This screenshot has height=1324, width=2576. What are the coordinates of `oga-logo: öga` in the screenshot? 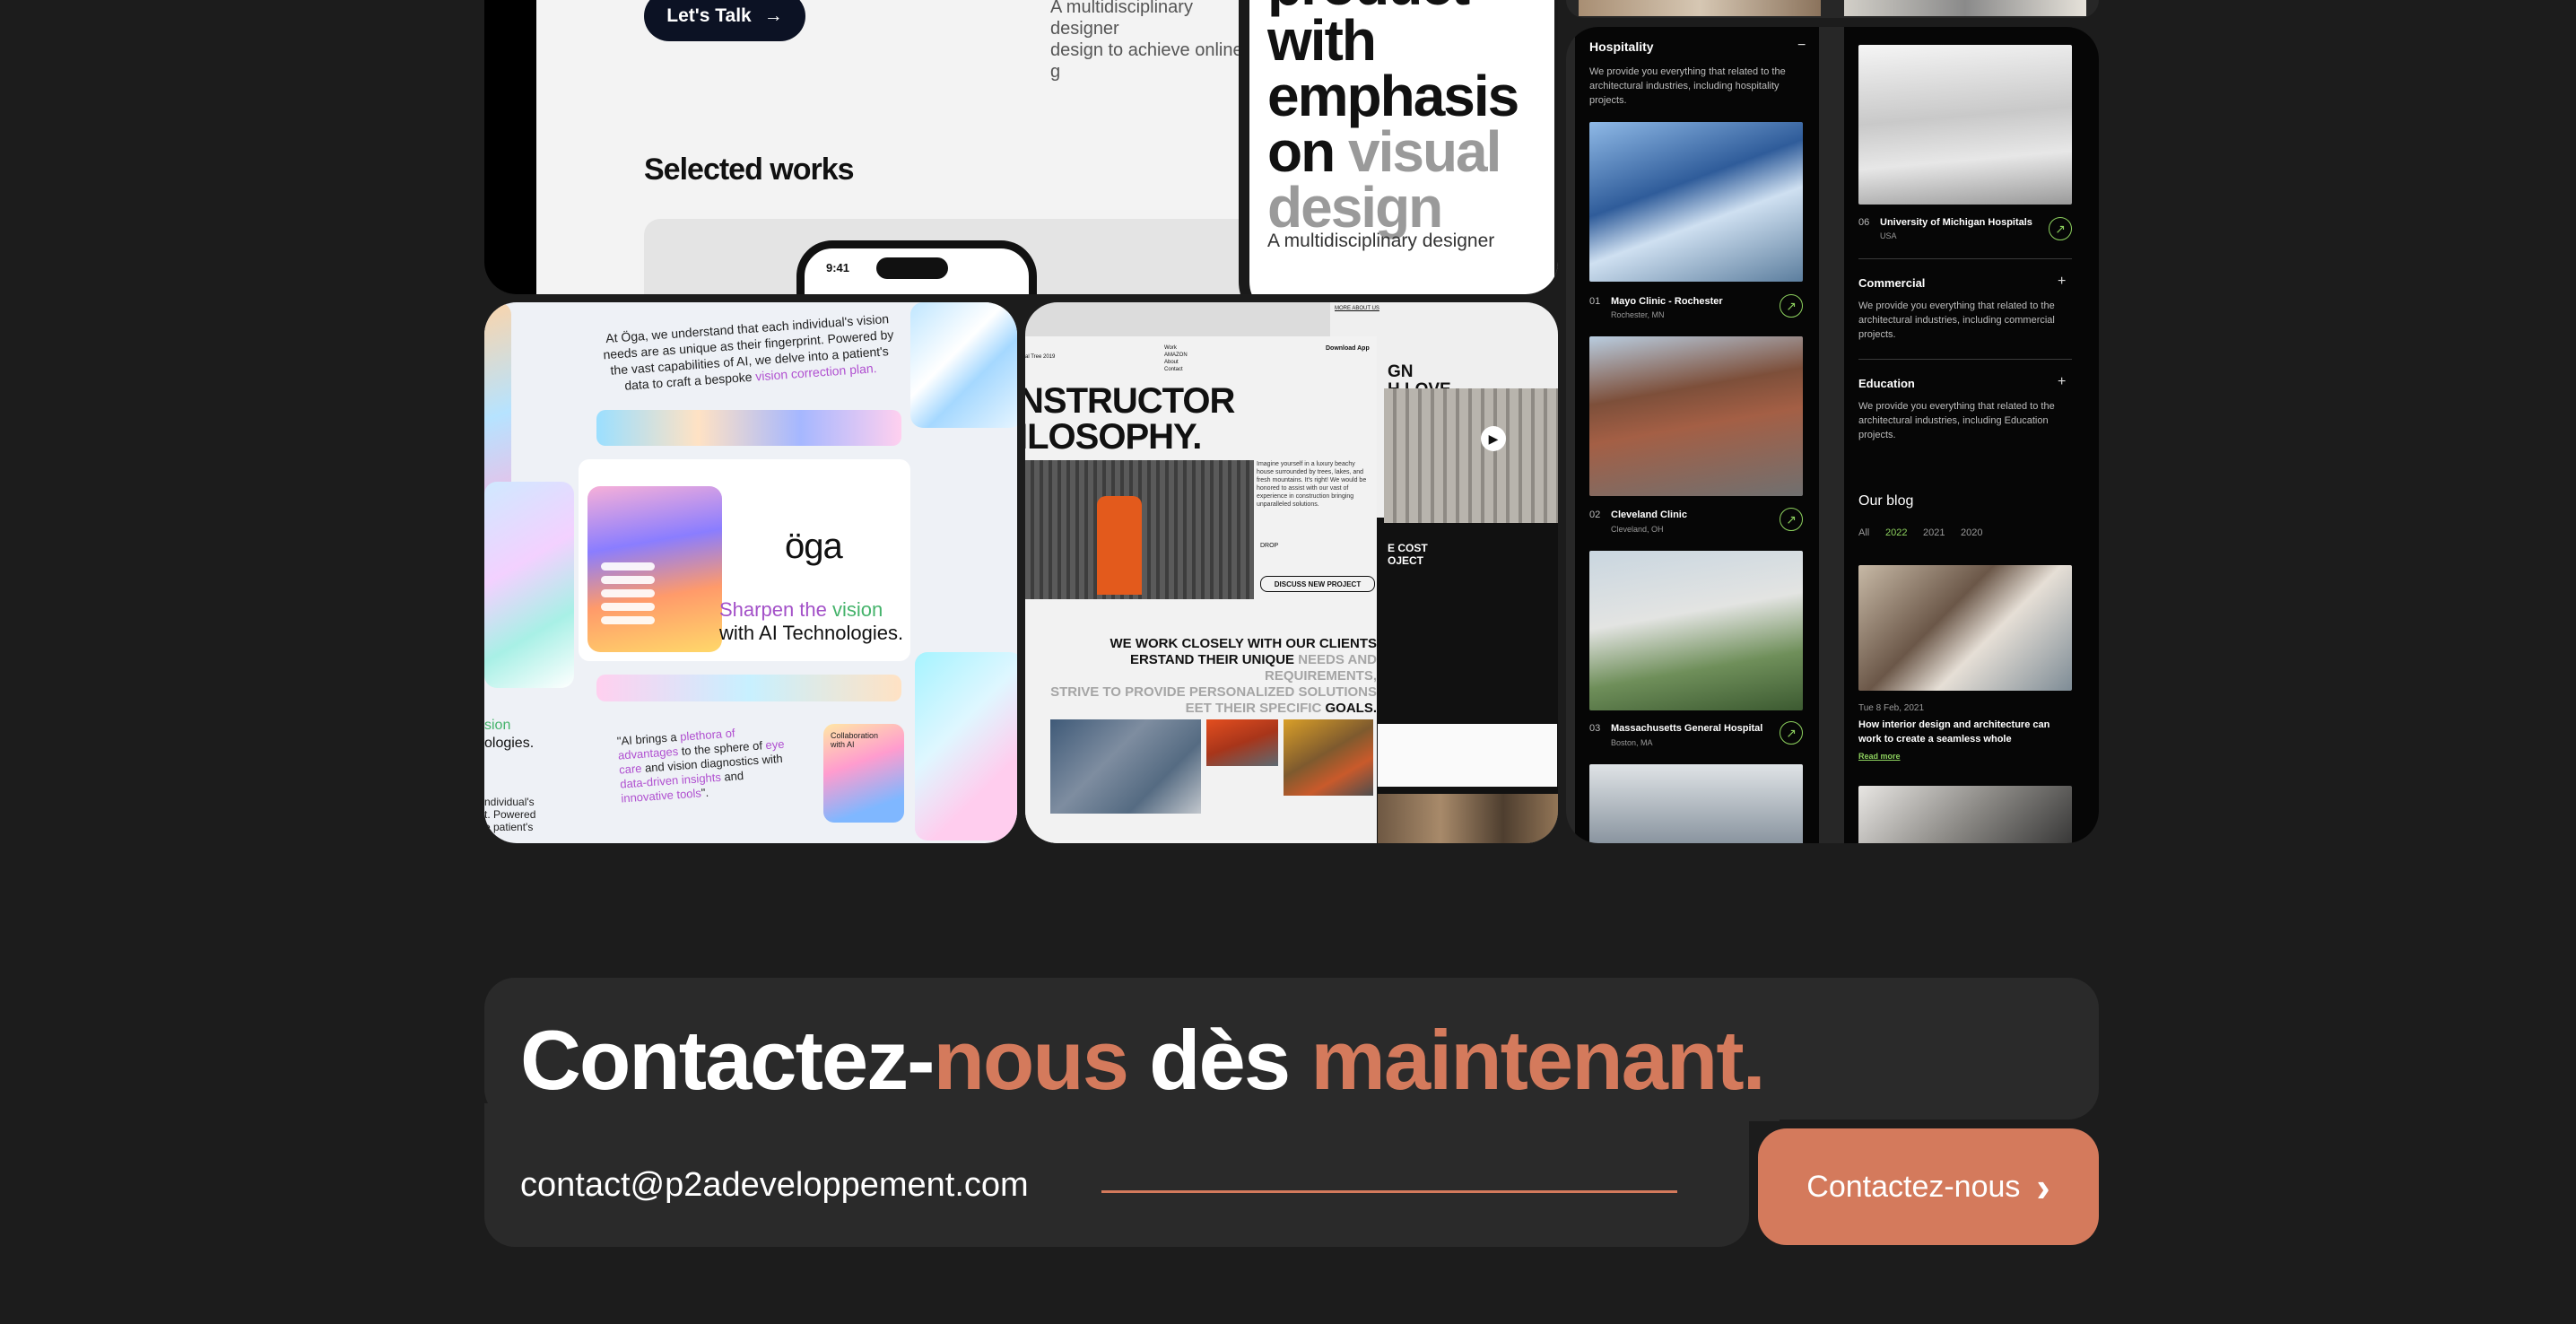 It's located at (814, 546).